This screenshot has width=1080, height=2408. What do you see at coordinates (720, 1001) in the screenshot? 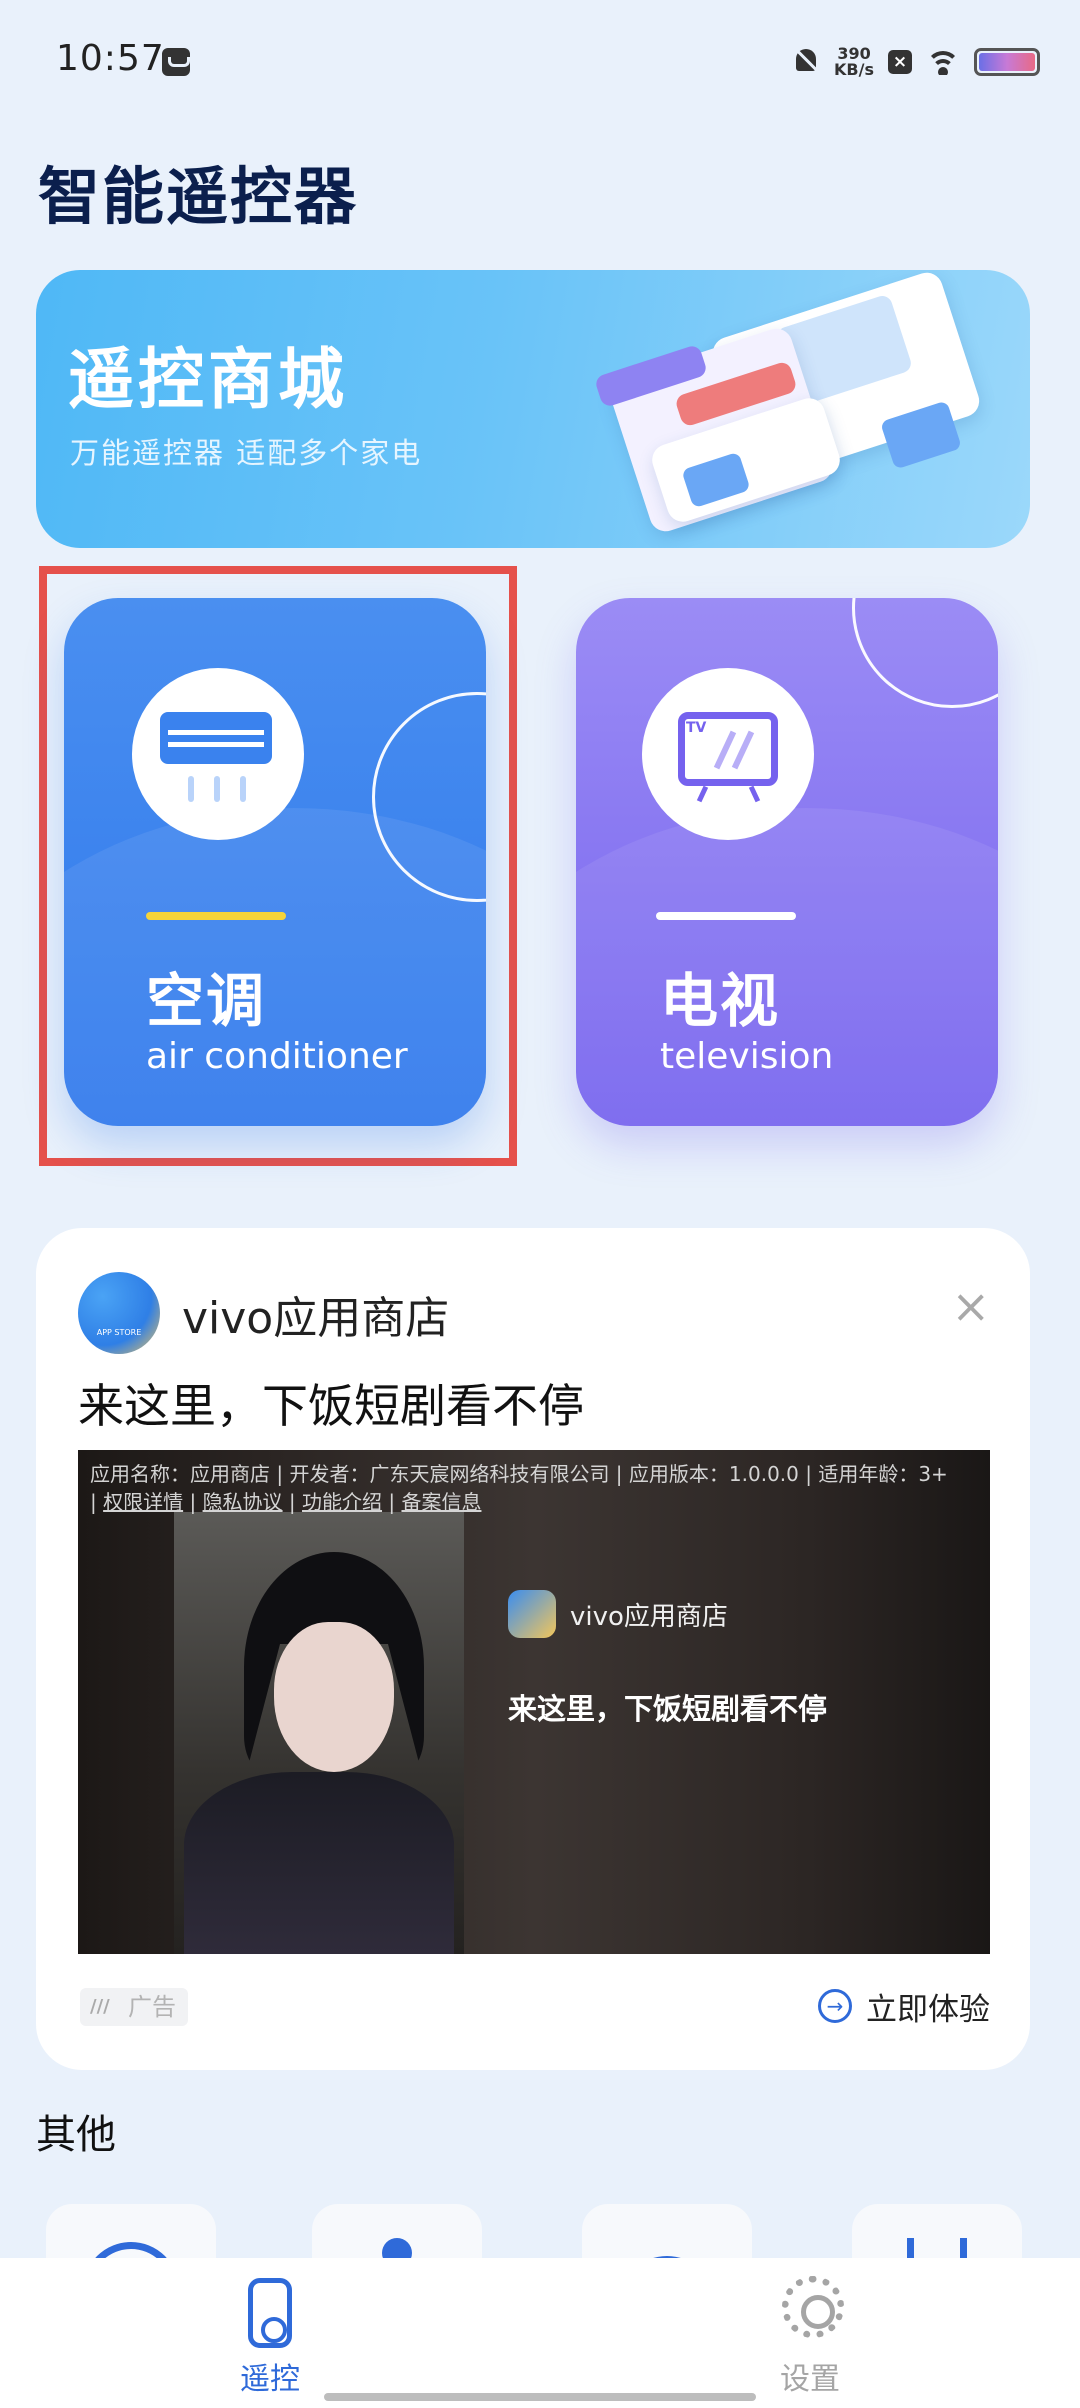
I see `card-title: 电视` at bounding box center [720, 1001].